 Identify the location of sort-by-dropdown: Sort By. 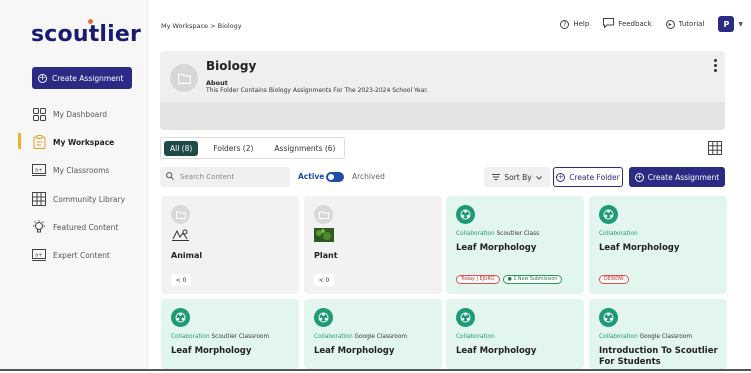
(517, 177).